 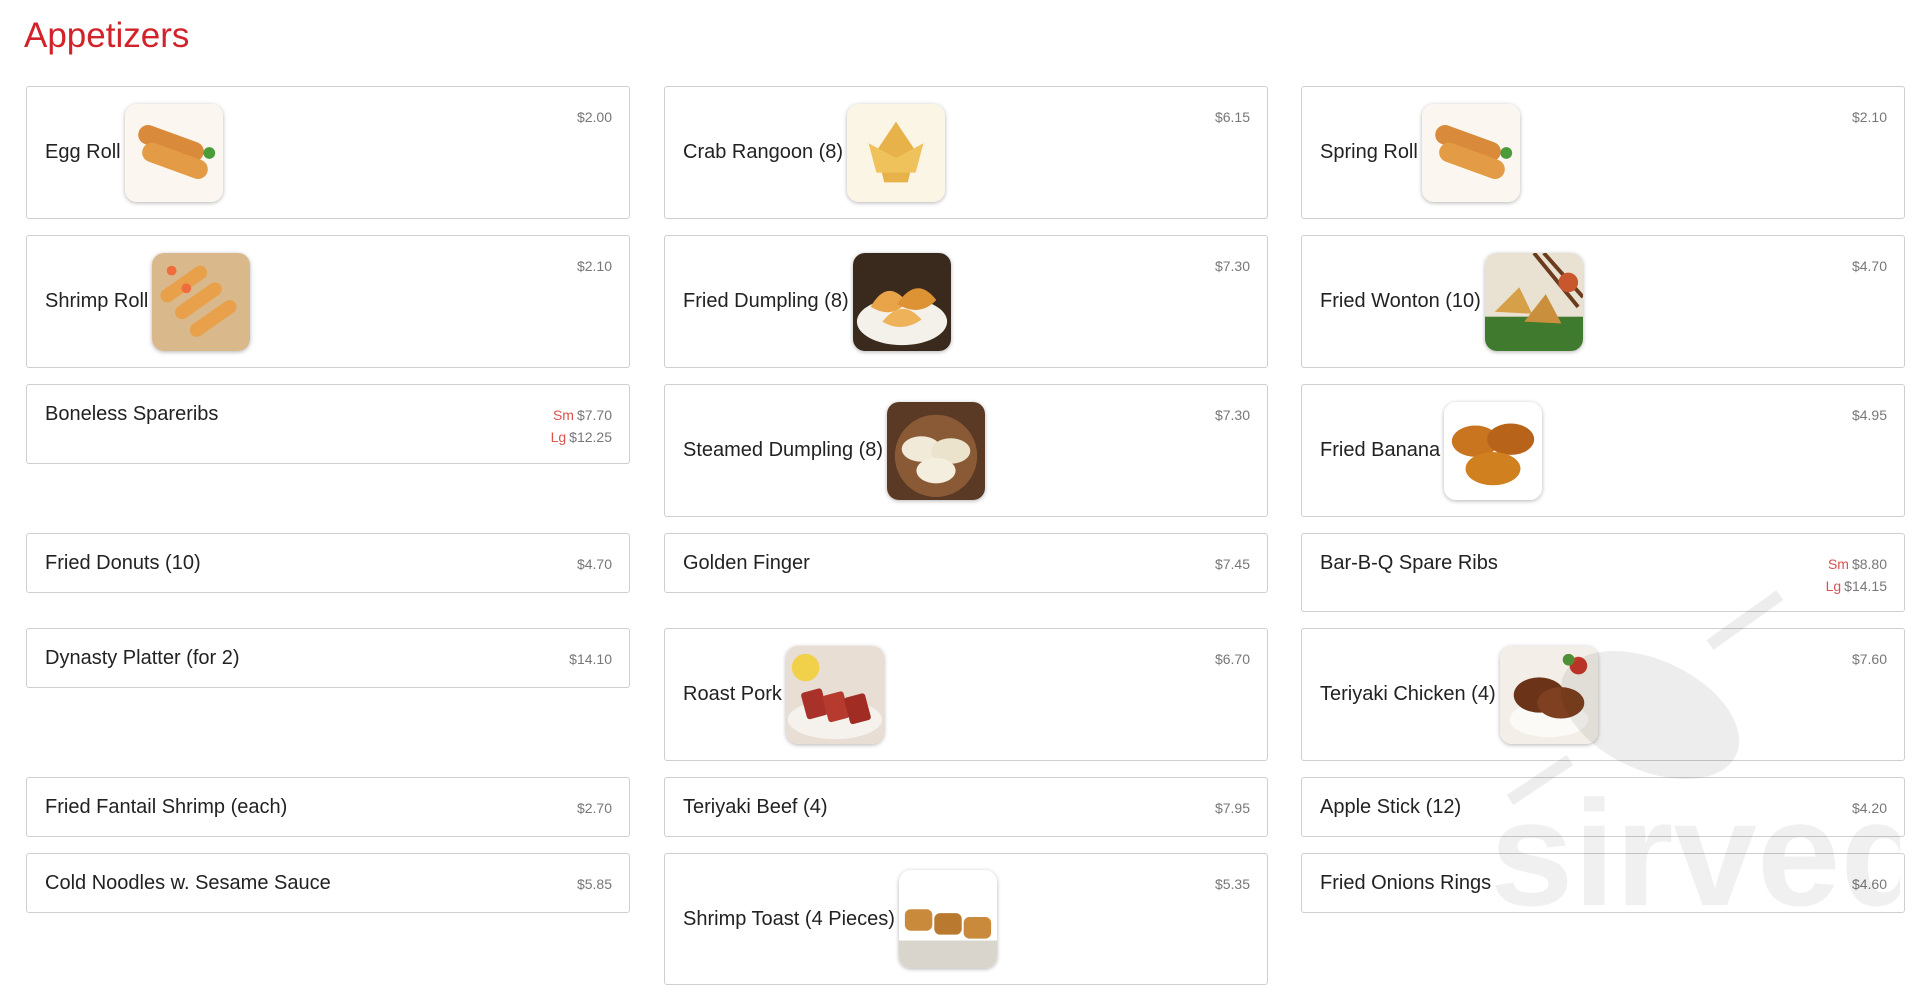 I want to click on menu-item-crab-rangoon: Crab Rangoon (8) $6.15, so click(x=966, y=152).